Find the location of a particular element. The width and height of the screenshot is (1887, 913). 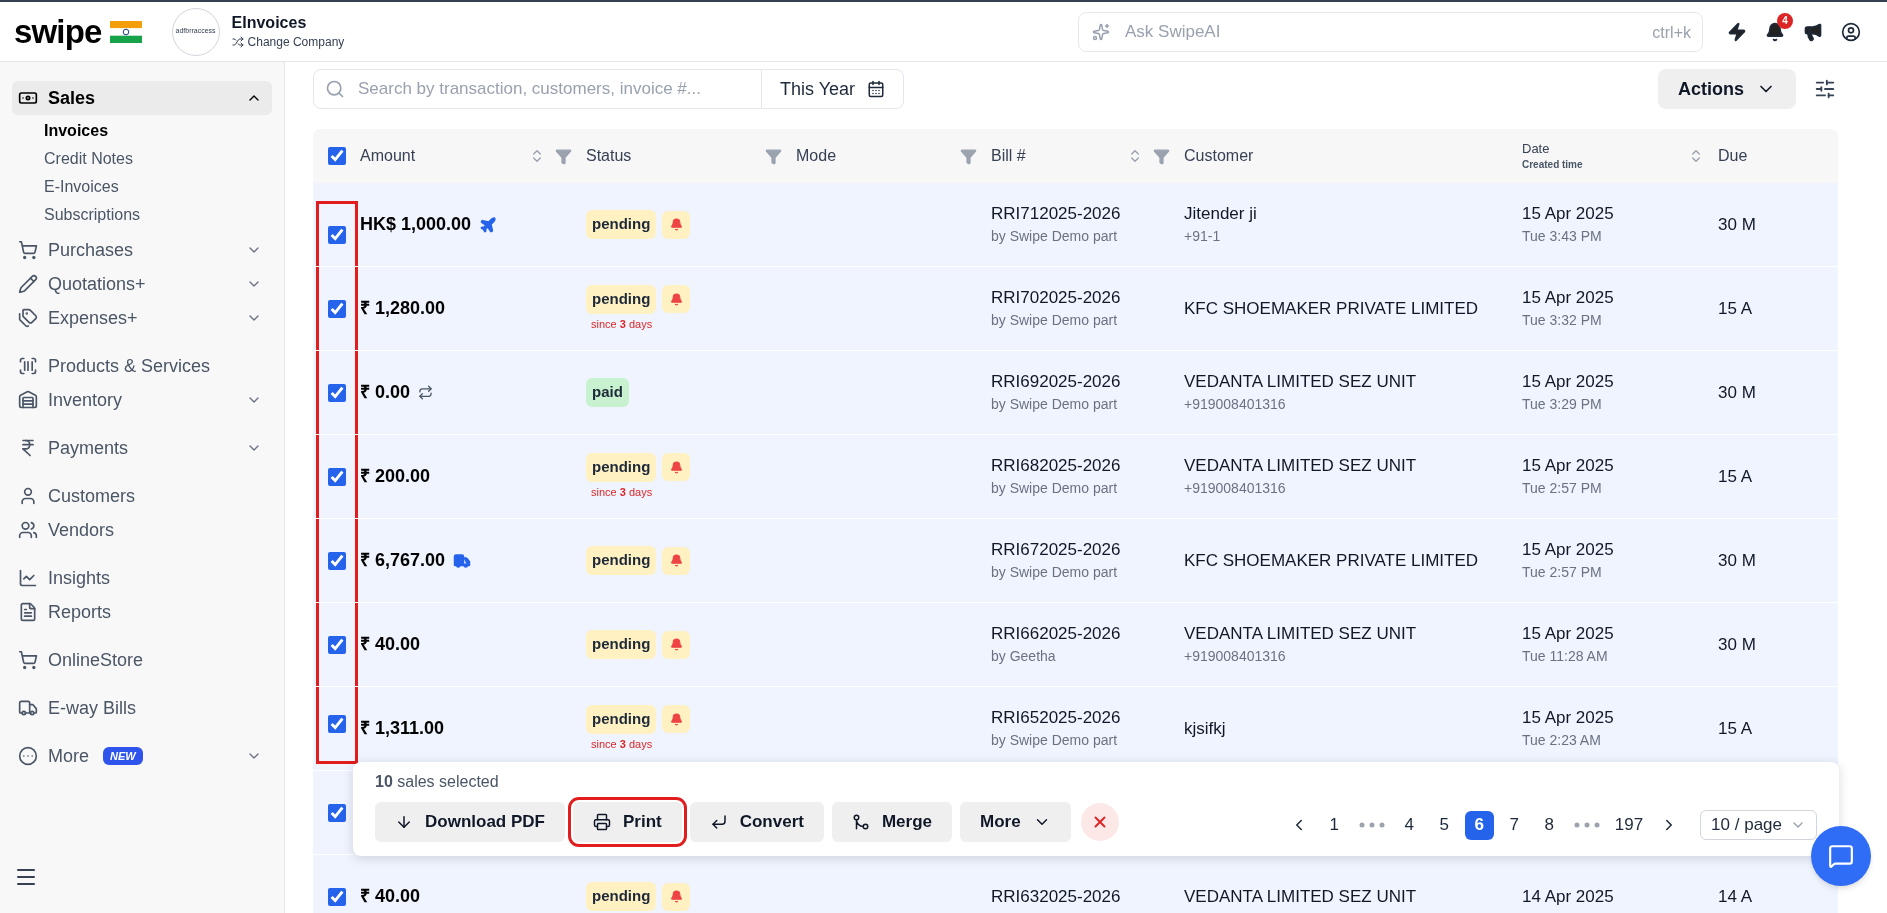

page-size-select: 10 / page is located at coordinates (1758, 825).